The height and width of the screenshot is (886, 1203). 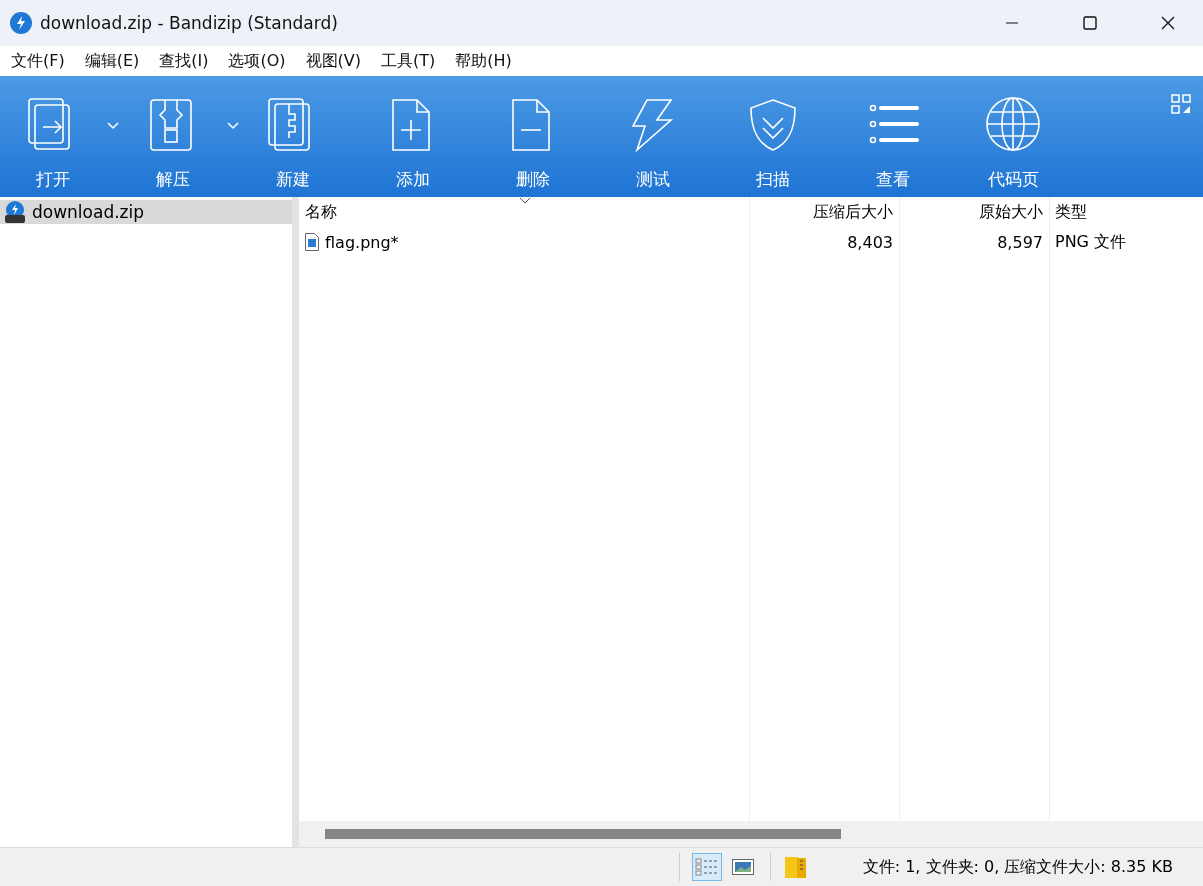 I want to click on tree-item-label: download.zip, so click(x=88, y=212).